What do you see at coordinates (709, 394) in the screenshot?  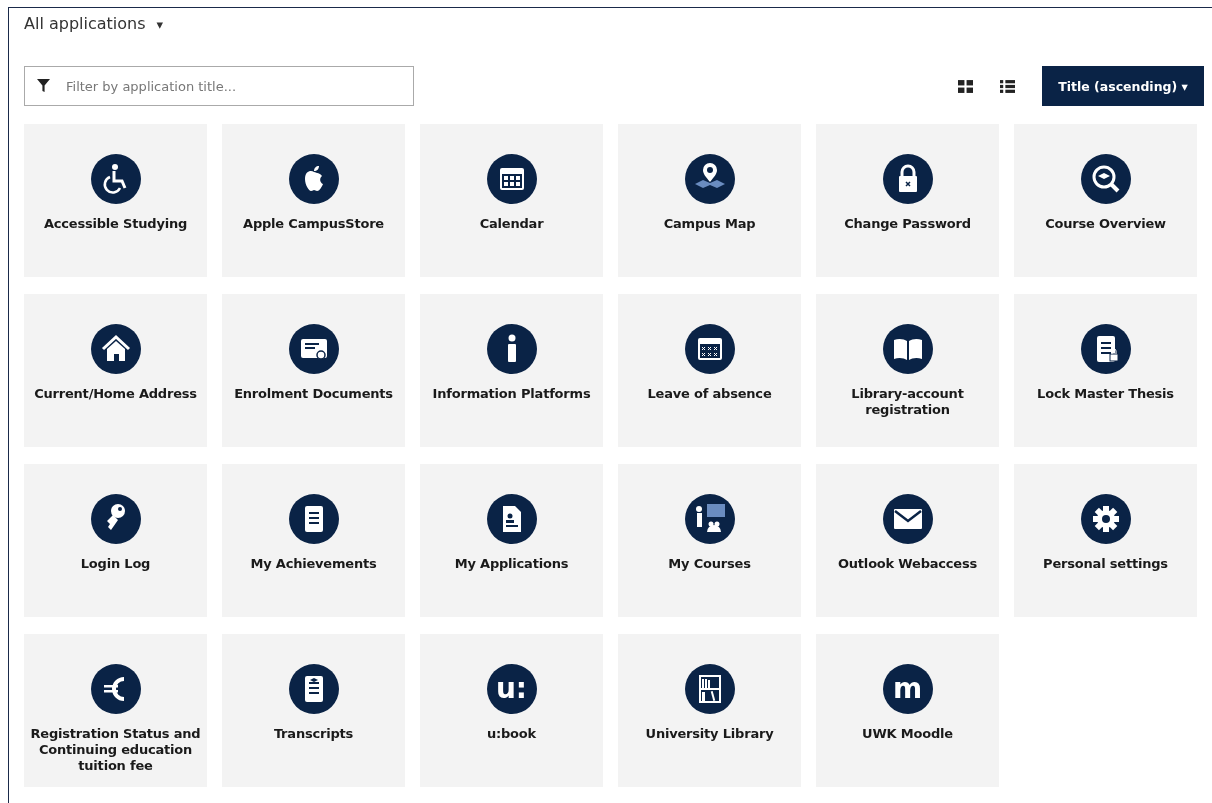 I see `tile-label: Leave of absence` at bounding box center [709, 394].